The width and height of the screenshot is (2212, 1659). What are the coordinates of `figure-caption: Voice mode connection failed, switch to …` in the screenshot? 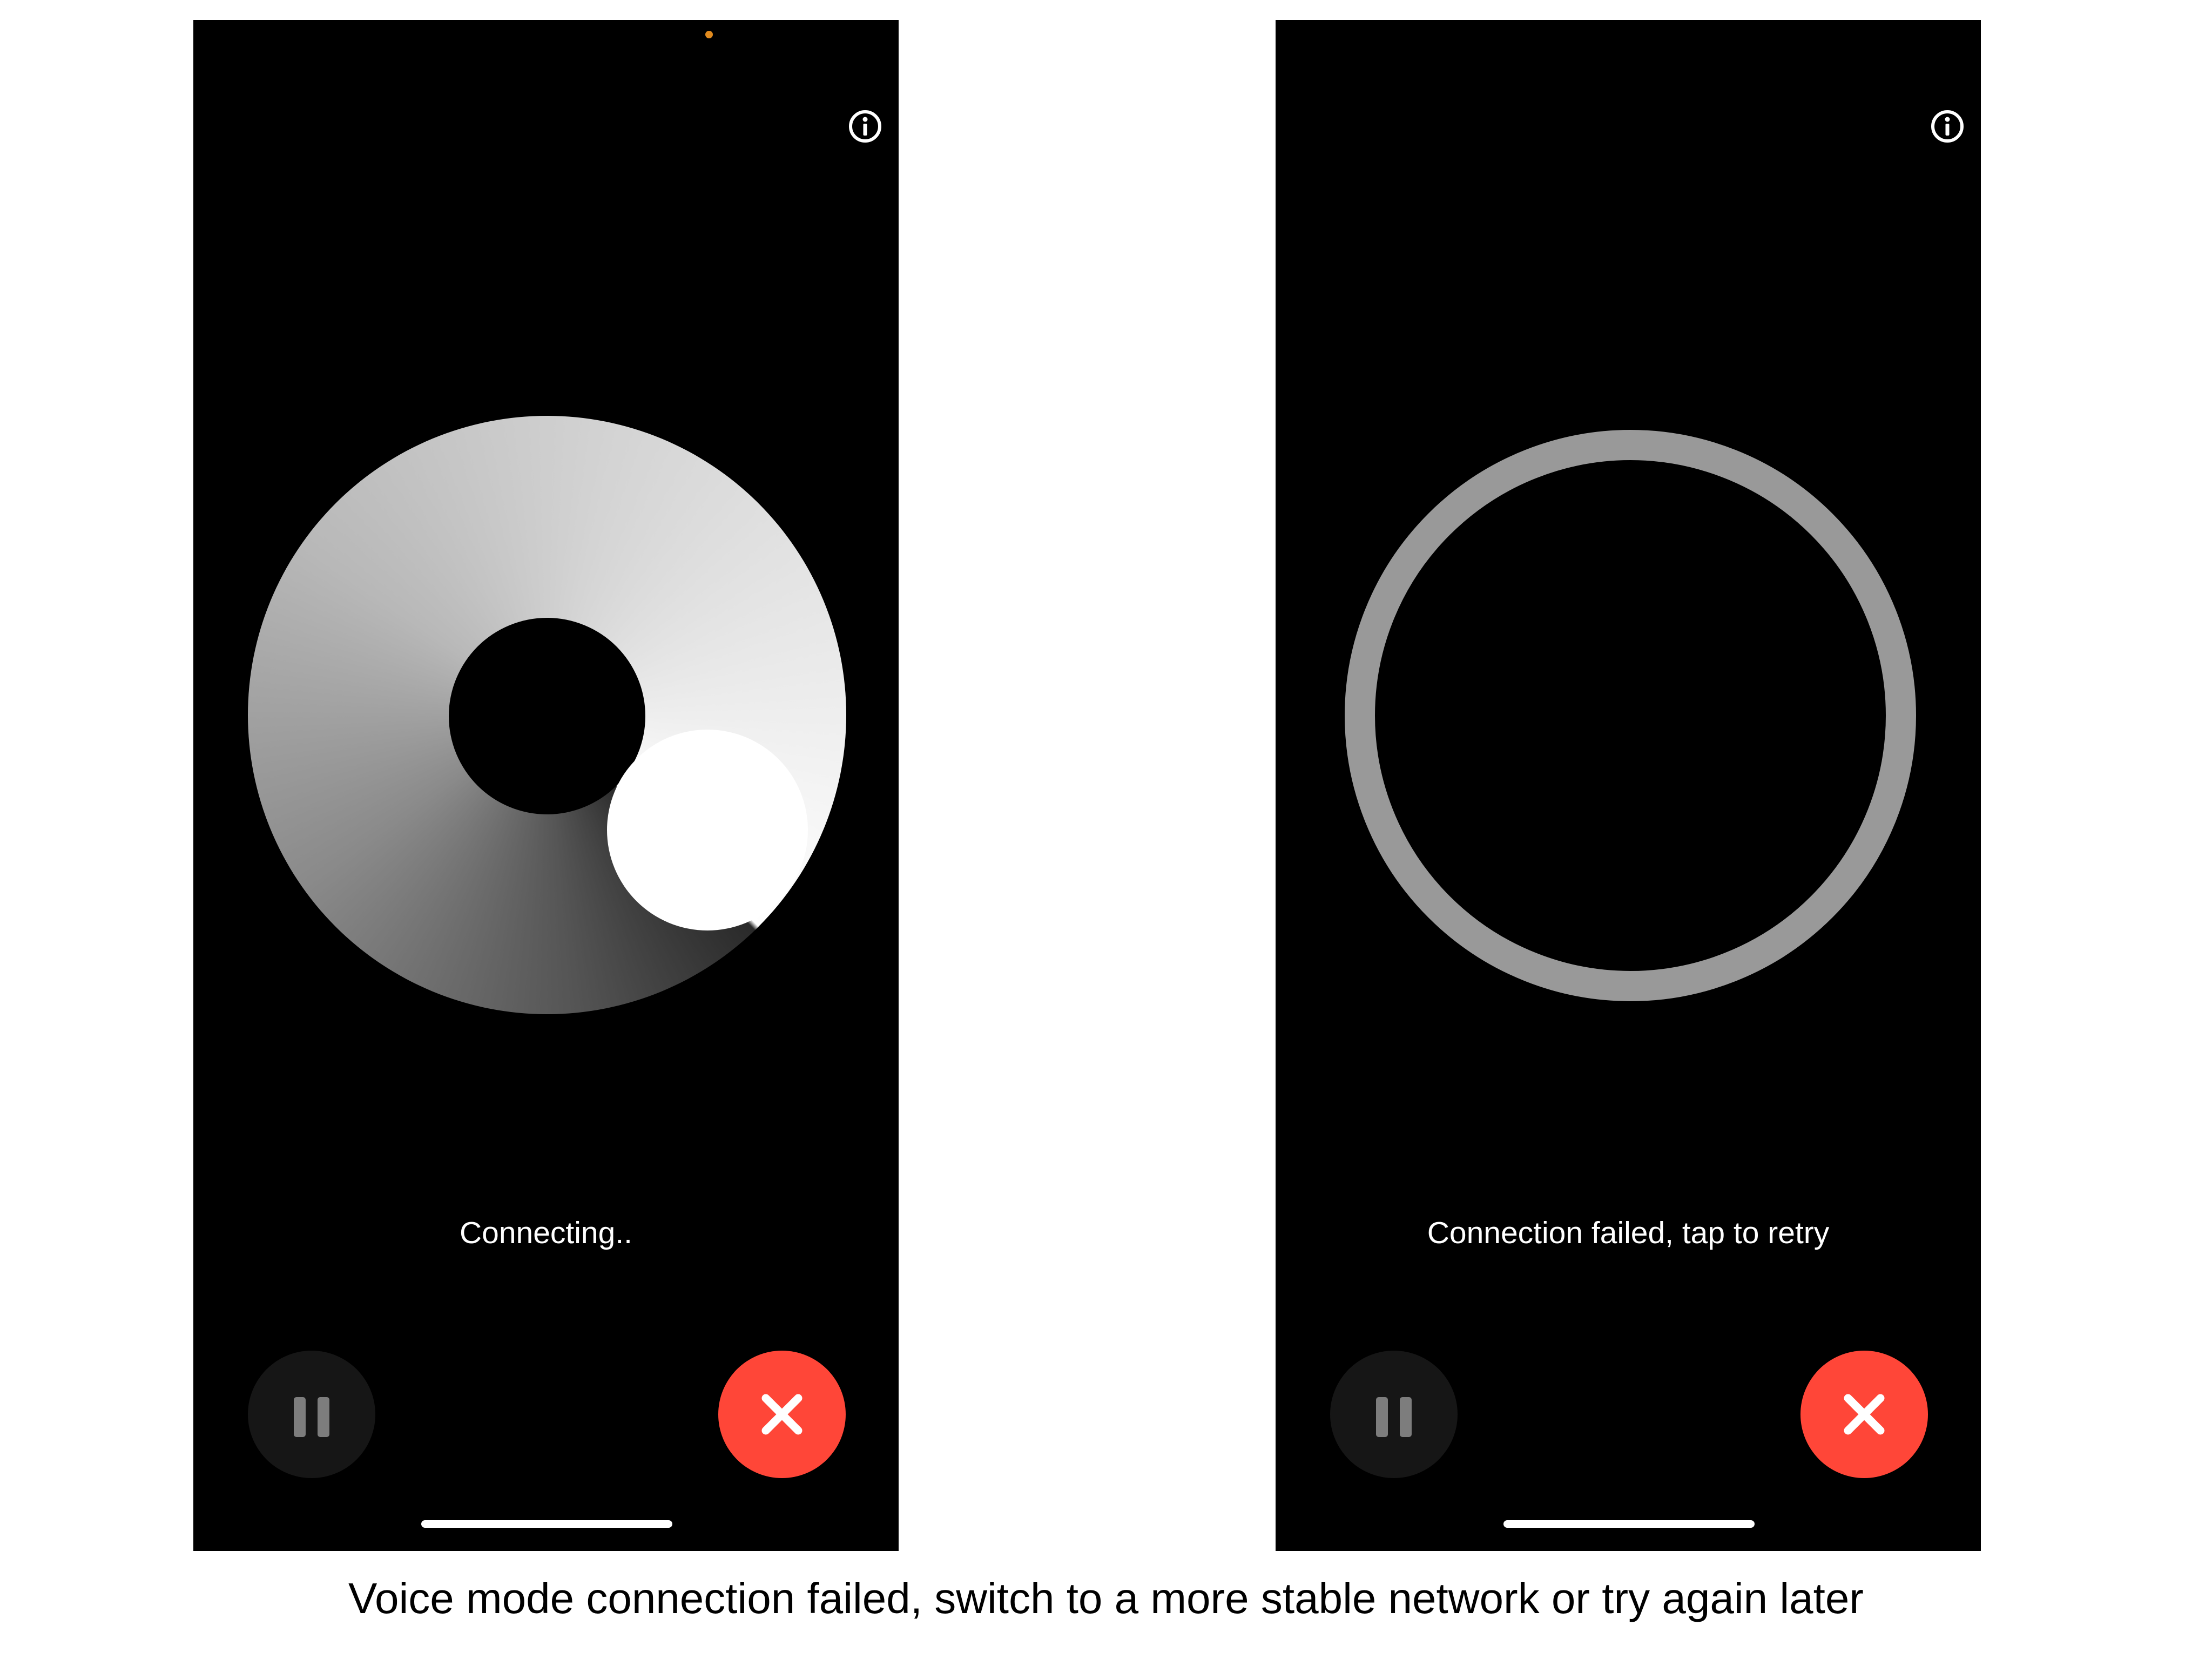 It's located at (1106, 1598).